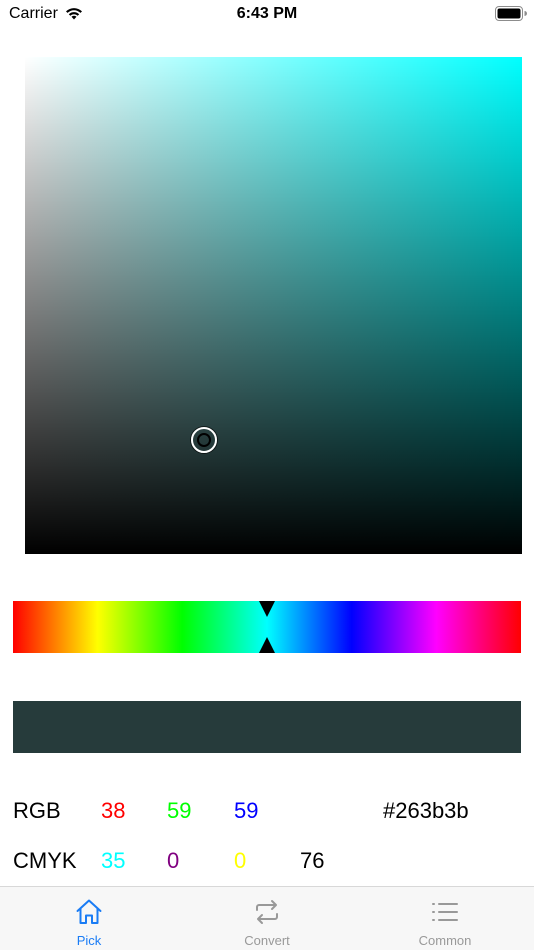 The width and height of the screenshot is (534, 950). Describe the element at coordinates (37, 810) in the screenshot. I see `rgb-label: RGB` at that location.